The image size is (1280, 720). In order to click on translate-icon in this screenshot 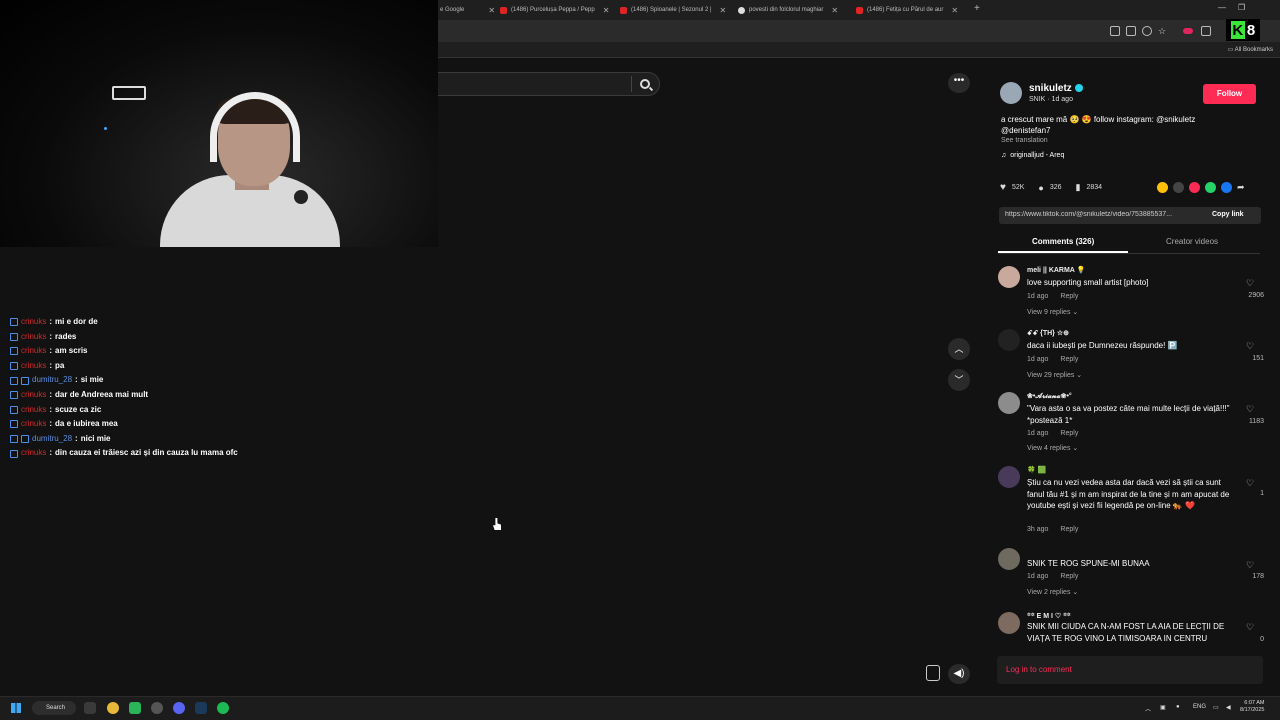, I will do `click(1131, 31)`.